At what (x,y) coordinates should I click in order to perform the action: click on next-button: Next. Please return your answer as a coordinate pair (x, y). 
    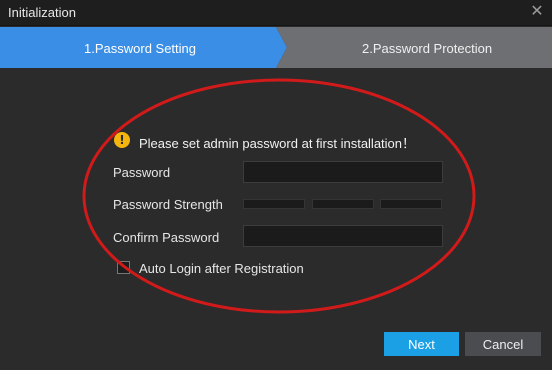
    Looking at the image, I should click on (421, 344).